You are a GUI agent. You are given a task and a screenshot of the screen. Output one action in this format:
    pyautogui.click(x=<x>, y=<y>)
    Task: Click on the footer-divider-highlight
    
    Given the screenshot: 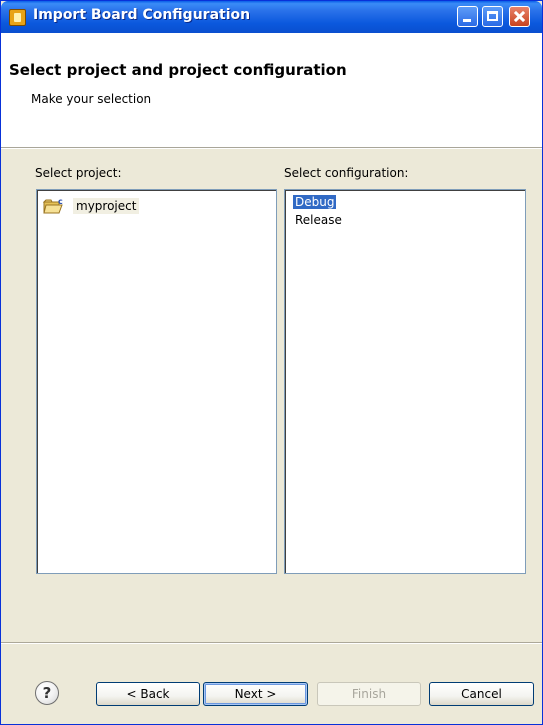 What is the action you would take?
    pyautogui.click(x=271, y=643)
    